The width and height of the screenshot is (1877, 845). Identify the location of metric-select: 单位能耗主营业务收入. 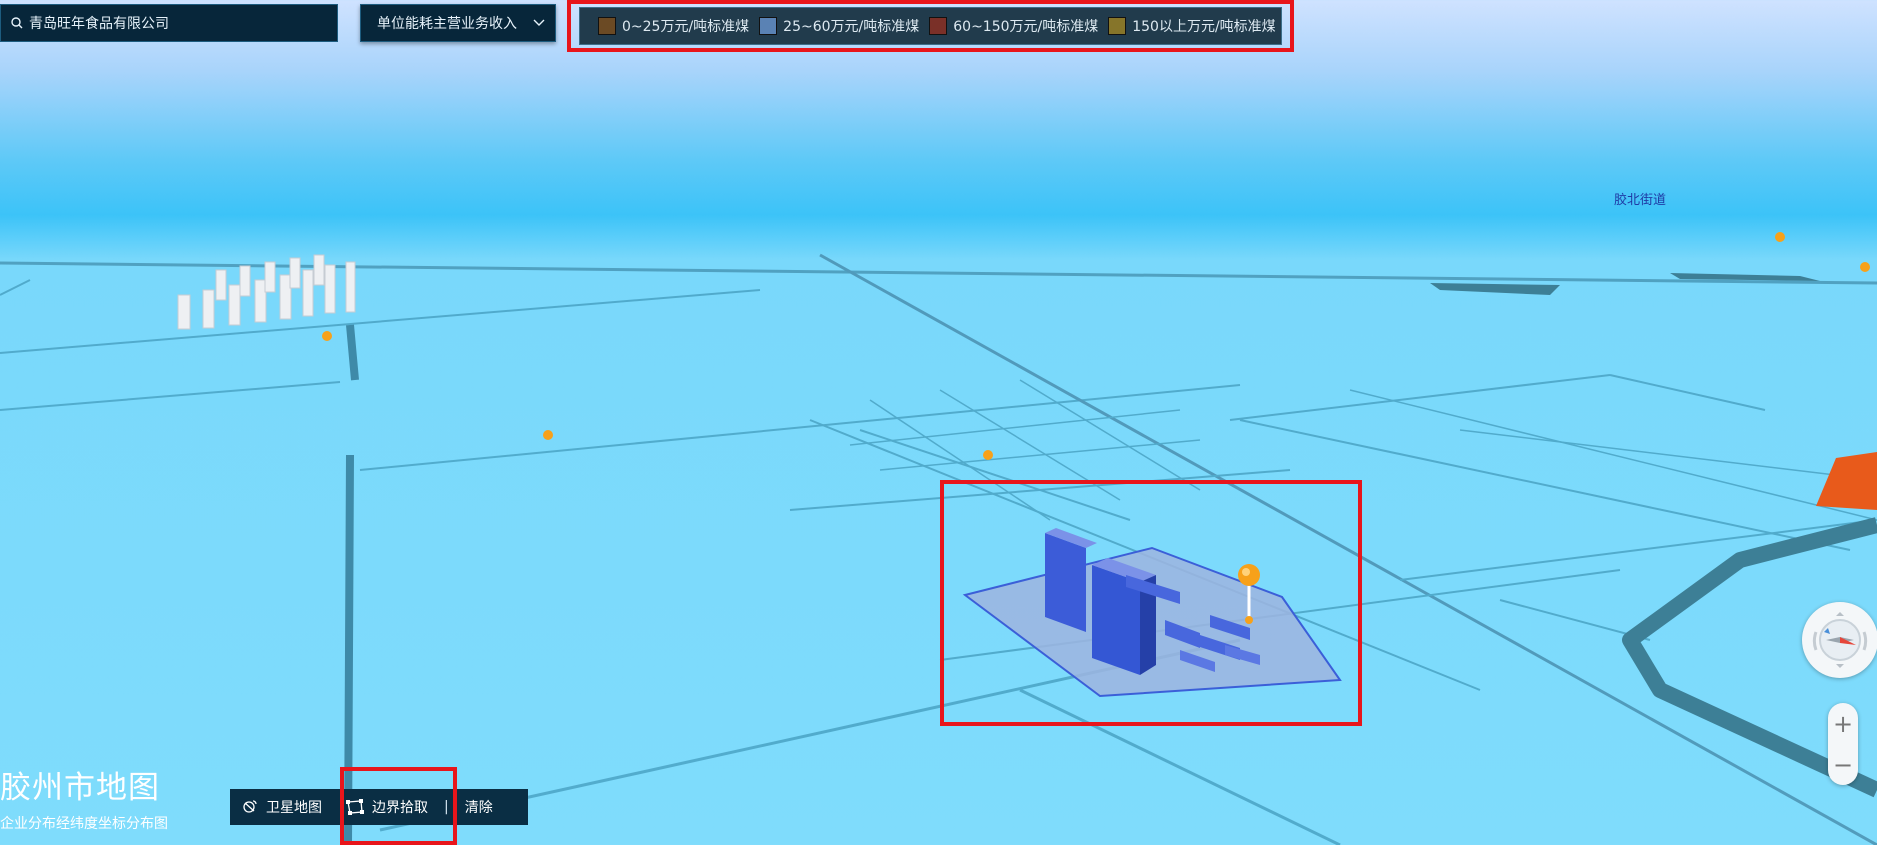
(458, 23).